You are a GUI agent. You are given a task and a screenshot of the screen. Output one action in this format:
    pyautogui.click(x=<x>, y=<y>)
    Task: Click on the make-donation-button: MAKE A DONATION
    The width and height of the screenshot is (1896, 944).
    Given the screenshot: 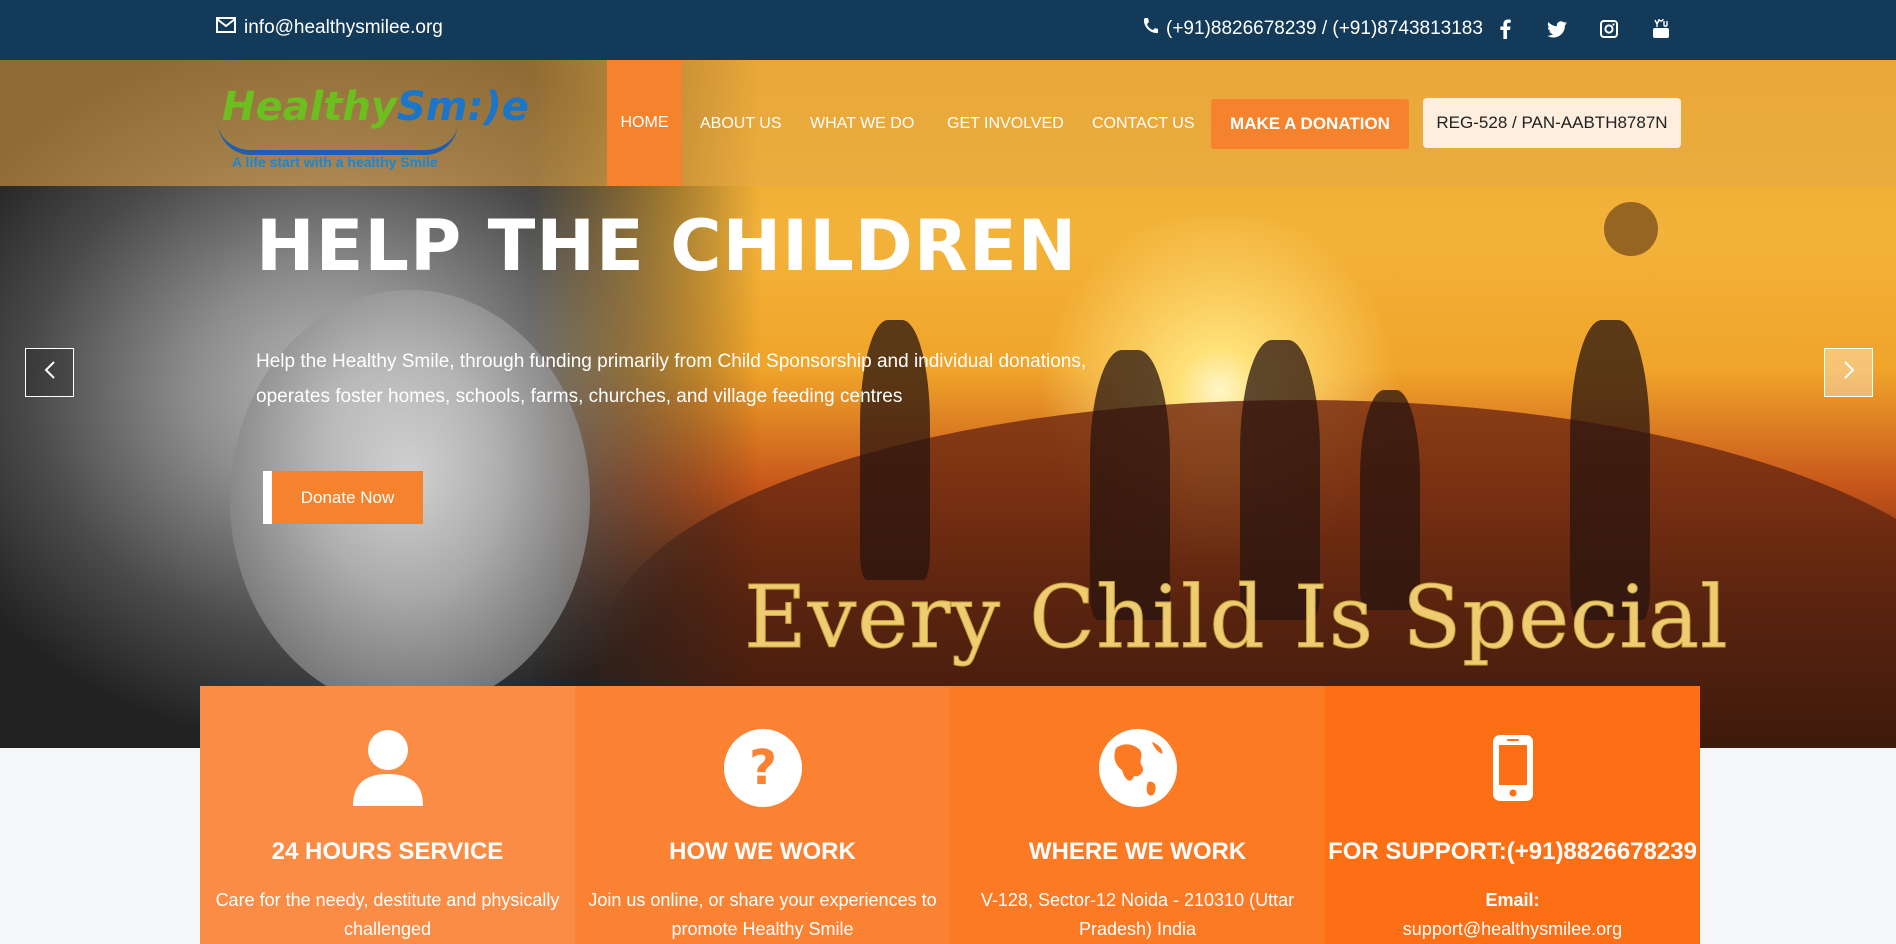 What is the action you would take?
    pyautogui.click(x=1310, y=124)
    